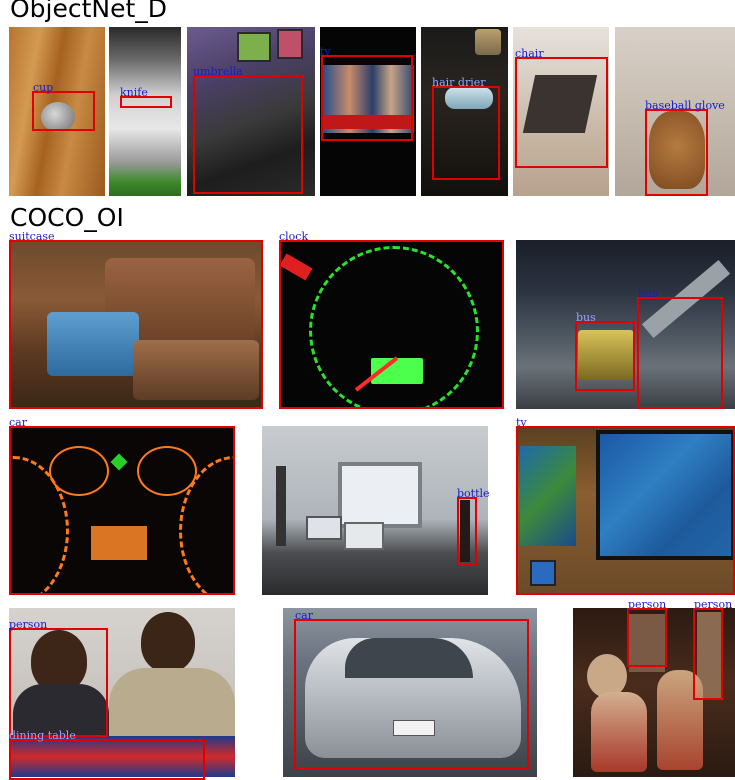 The width and height of the screenshot is (735, 780). Describe the element at coordinates (248, 134) in the screenshot. I see `bbox-umbrella` at that location.